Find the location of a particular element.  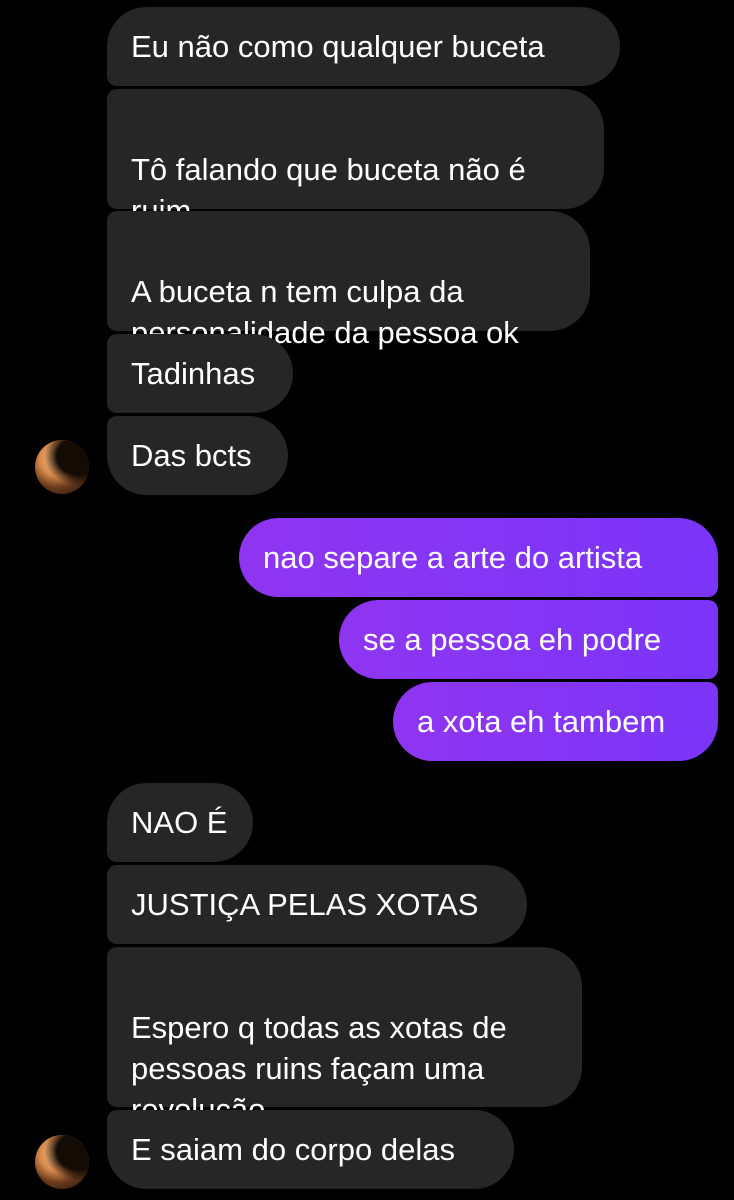

received-message: E saiam do corpo delas is located at coordinates (310, 1149).